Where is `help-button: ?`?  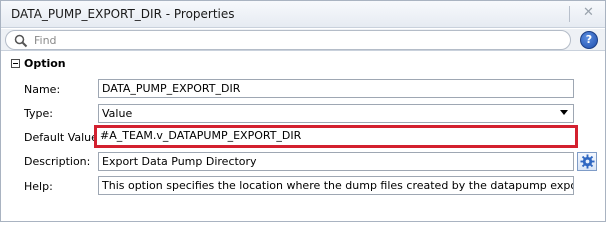 help-button: ? is located at coordinates (589, 40).